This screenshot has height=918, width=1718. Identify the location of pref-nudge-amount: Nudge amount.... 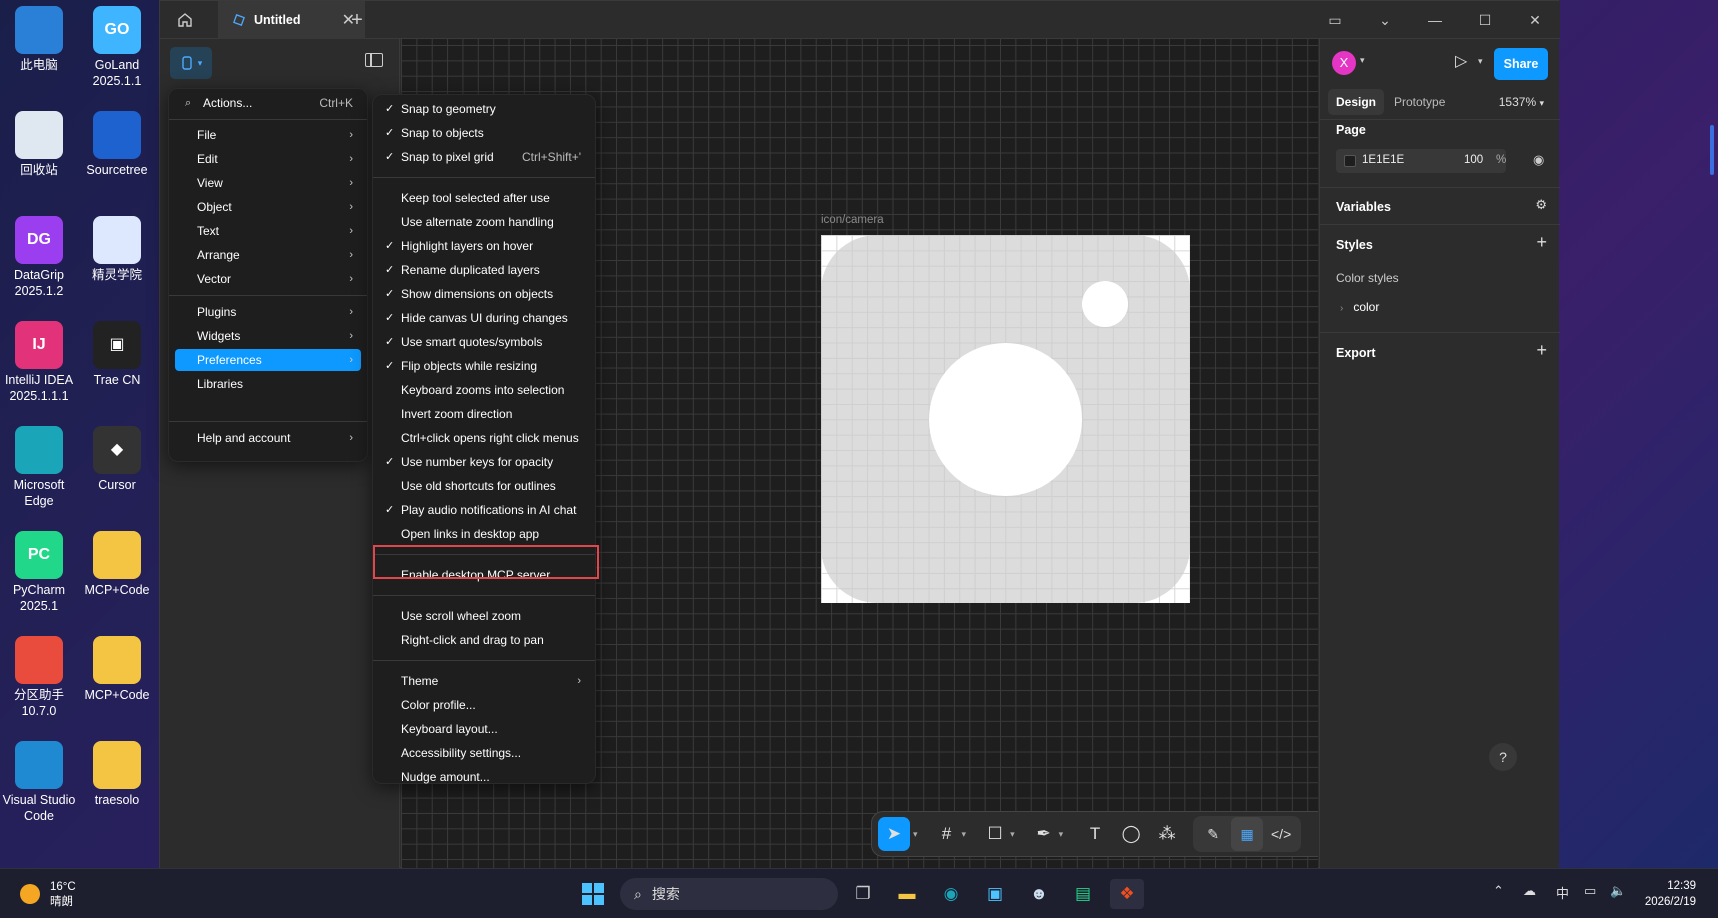
(484, 777).